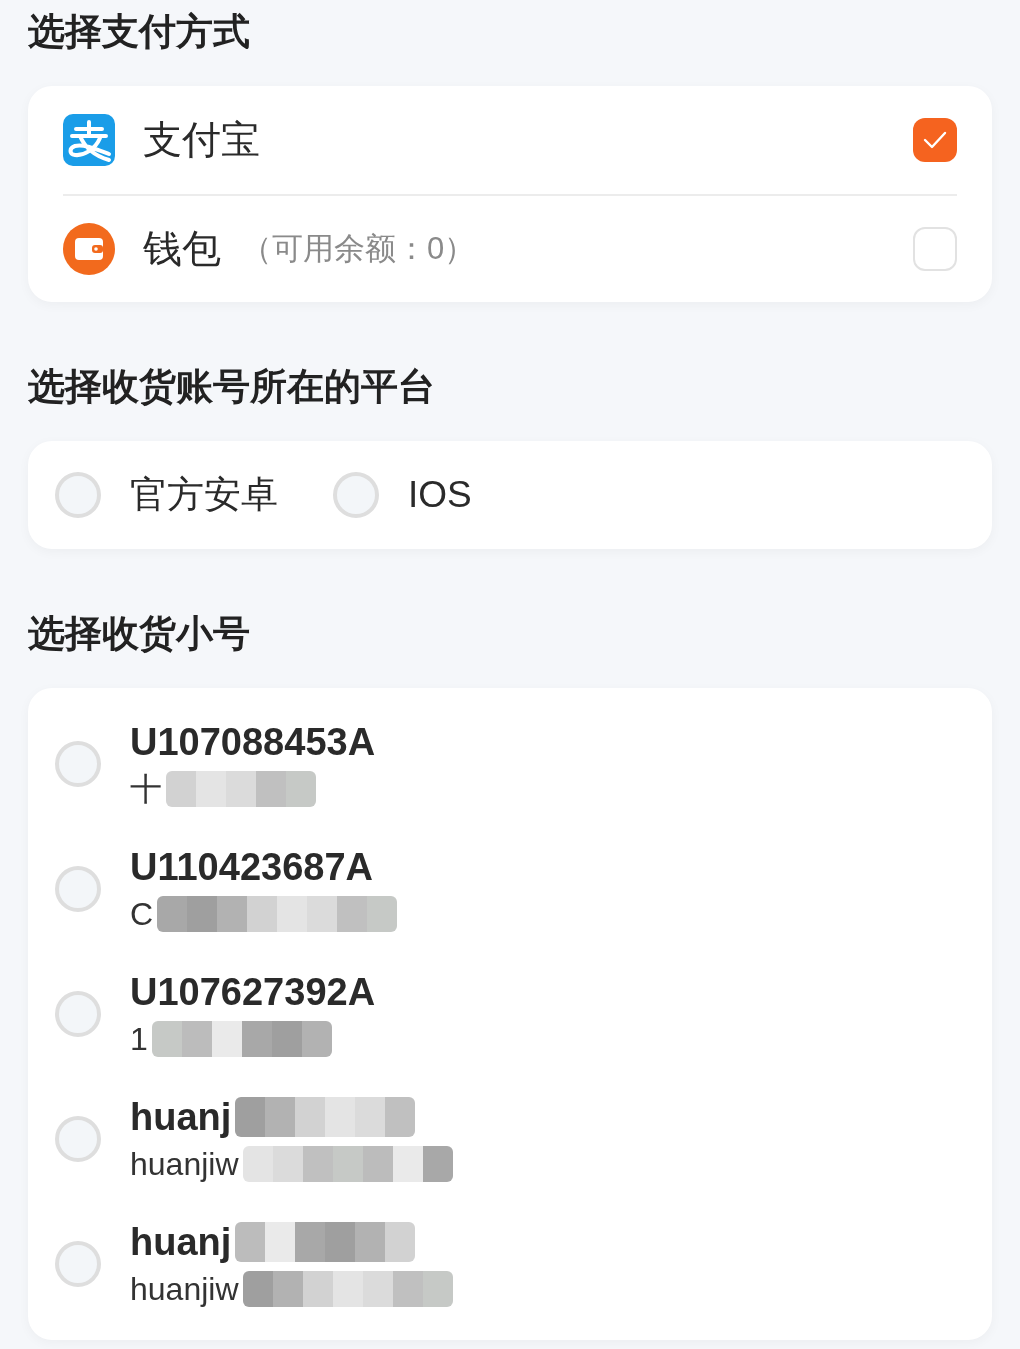 Image resolution: width=1020 pixels, height=1349 pixels. I want to click on platform-option-label: IOS, so click(440, 495).